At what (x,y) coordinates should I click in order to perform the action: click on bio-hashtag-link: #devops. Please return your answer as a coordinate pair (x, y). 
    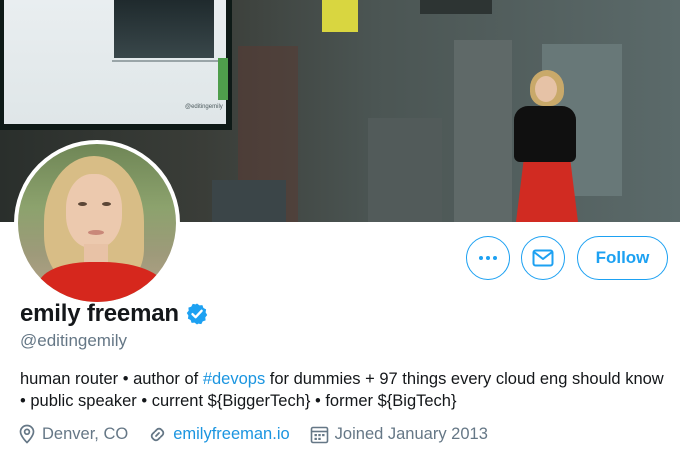
    Looking at the image, I should click on (234, 379).